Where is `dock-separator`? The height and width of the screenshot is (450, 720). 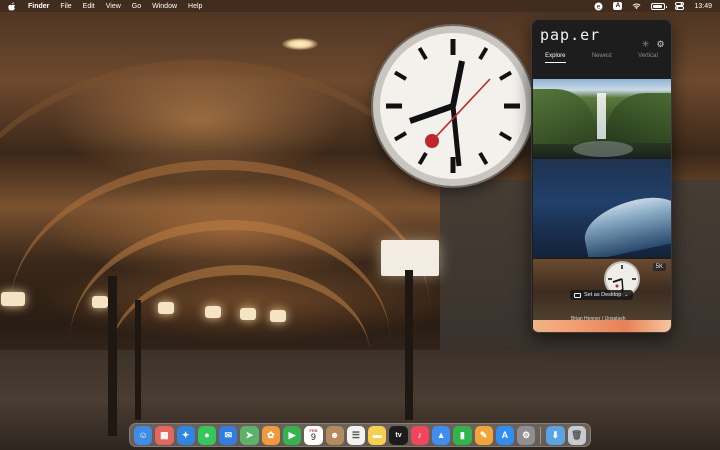
dock-separator is located at coordinates (541, 435).